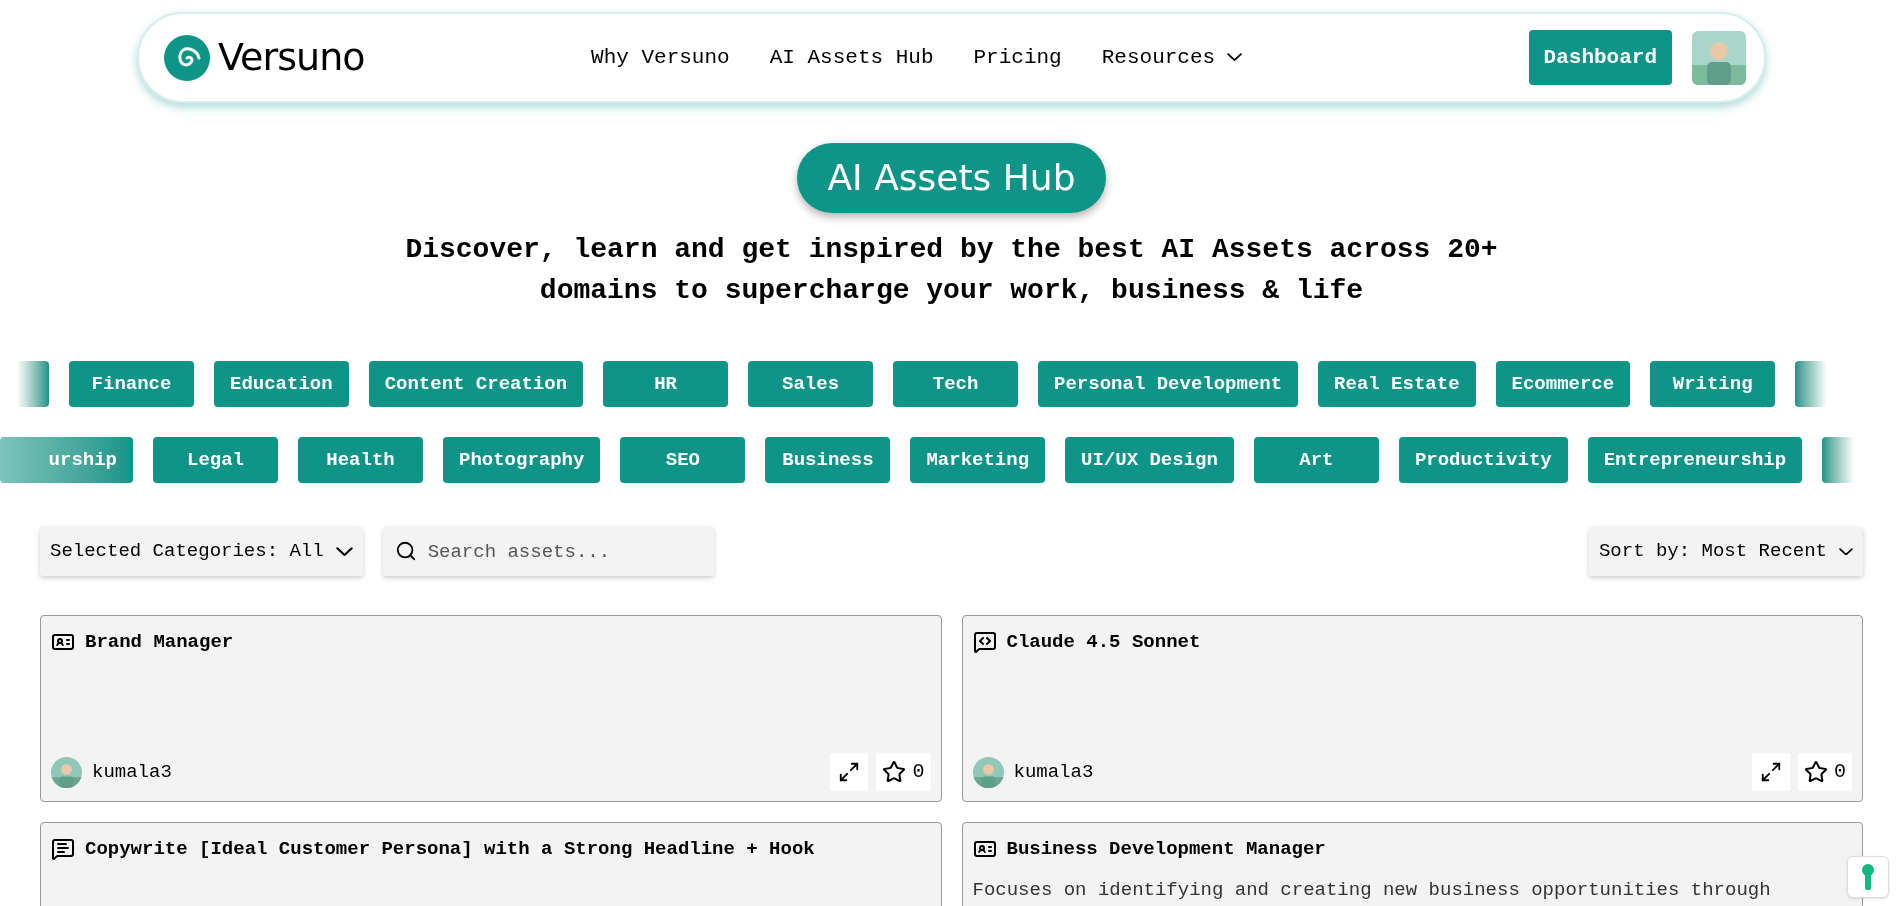 Image resolution: width=1903 pixels, height=906 pixels. I want to click on category-tag: UI/UX Design, so click(1149, 460).